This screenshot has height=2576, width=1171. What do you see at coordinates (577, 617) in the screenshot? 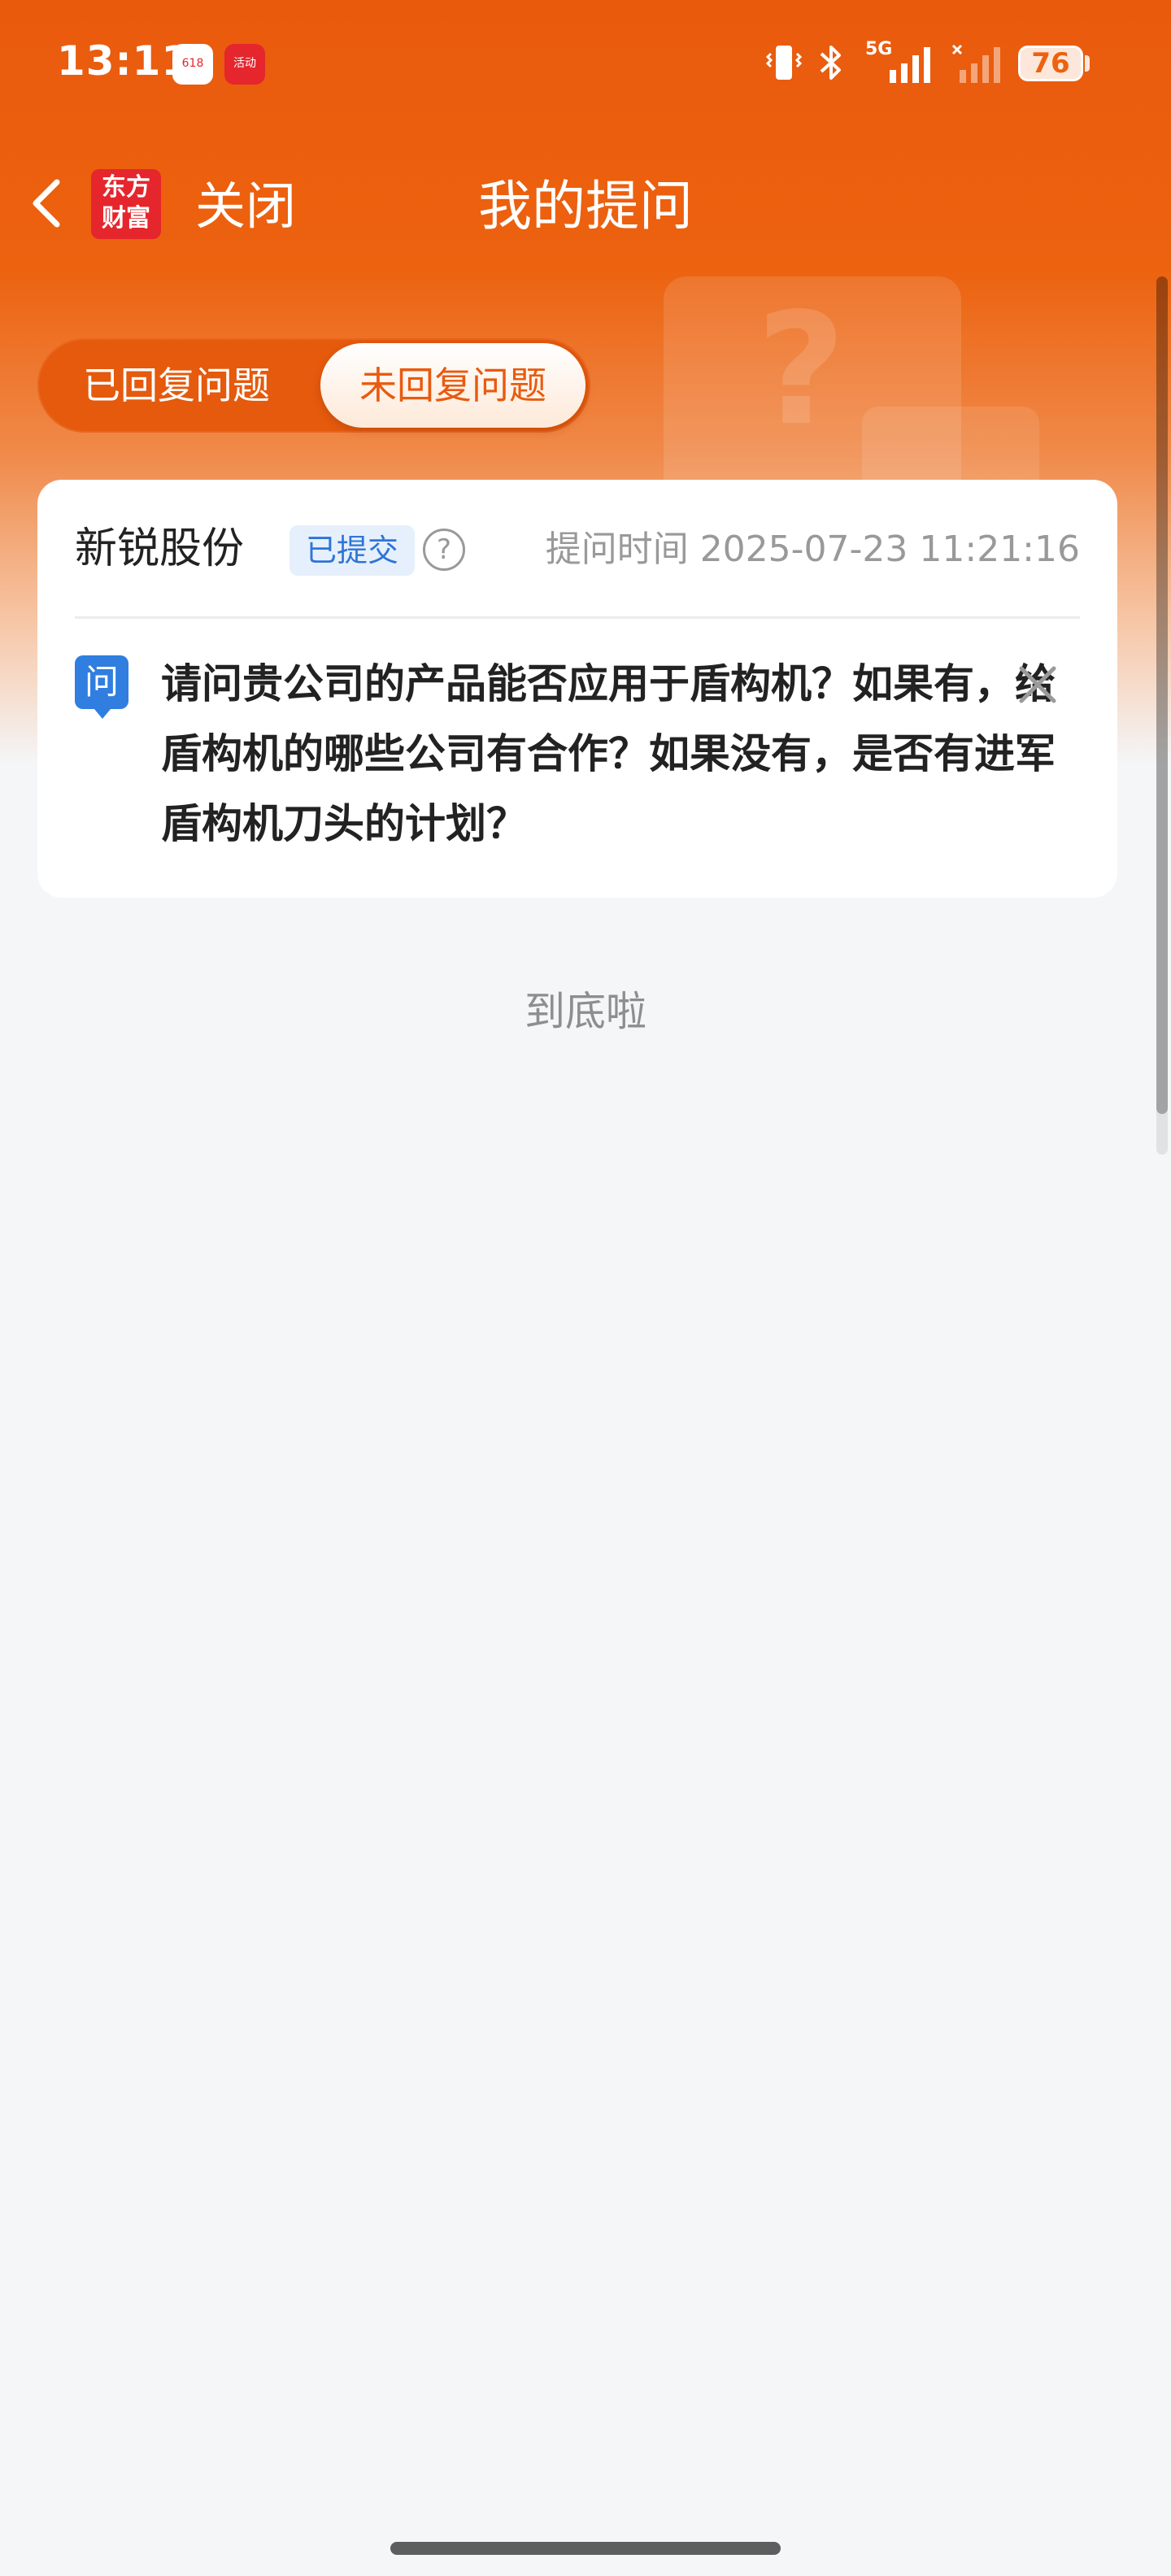
I see `card-divider` at bounding box center [577, 617].